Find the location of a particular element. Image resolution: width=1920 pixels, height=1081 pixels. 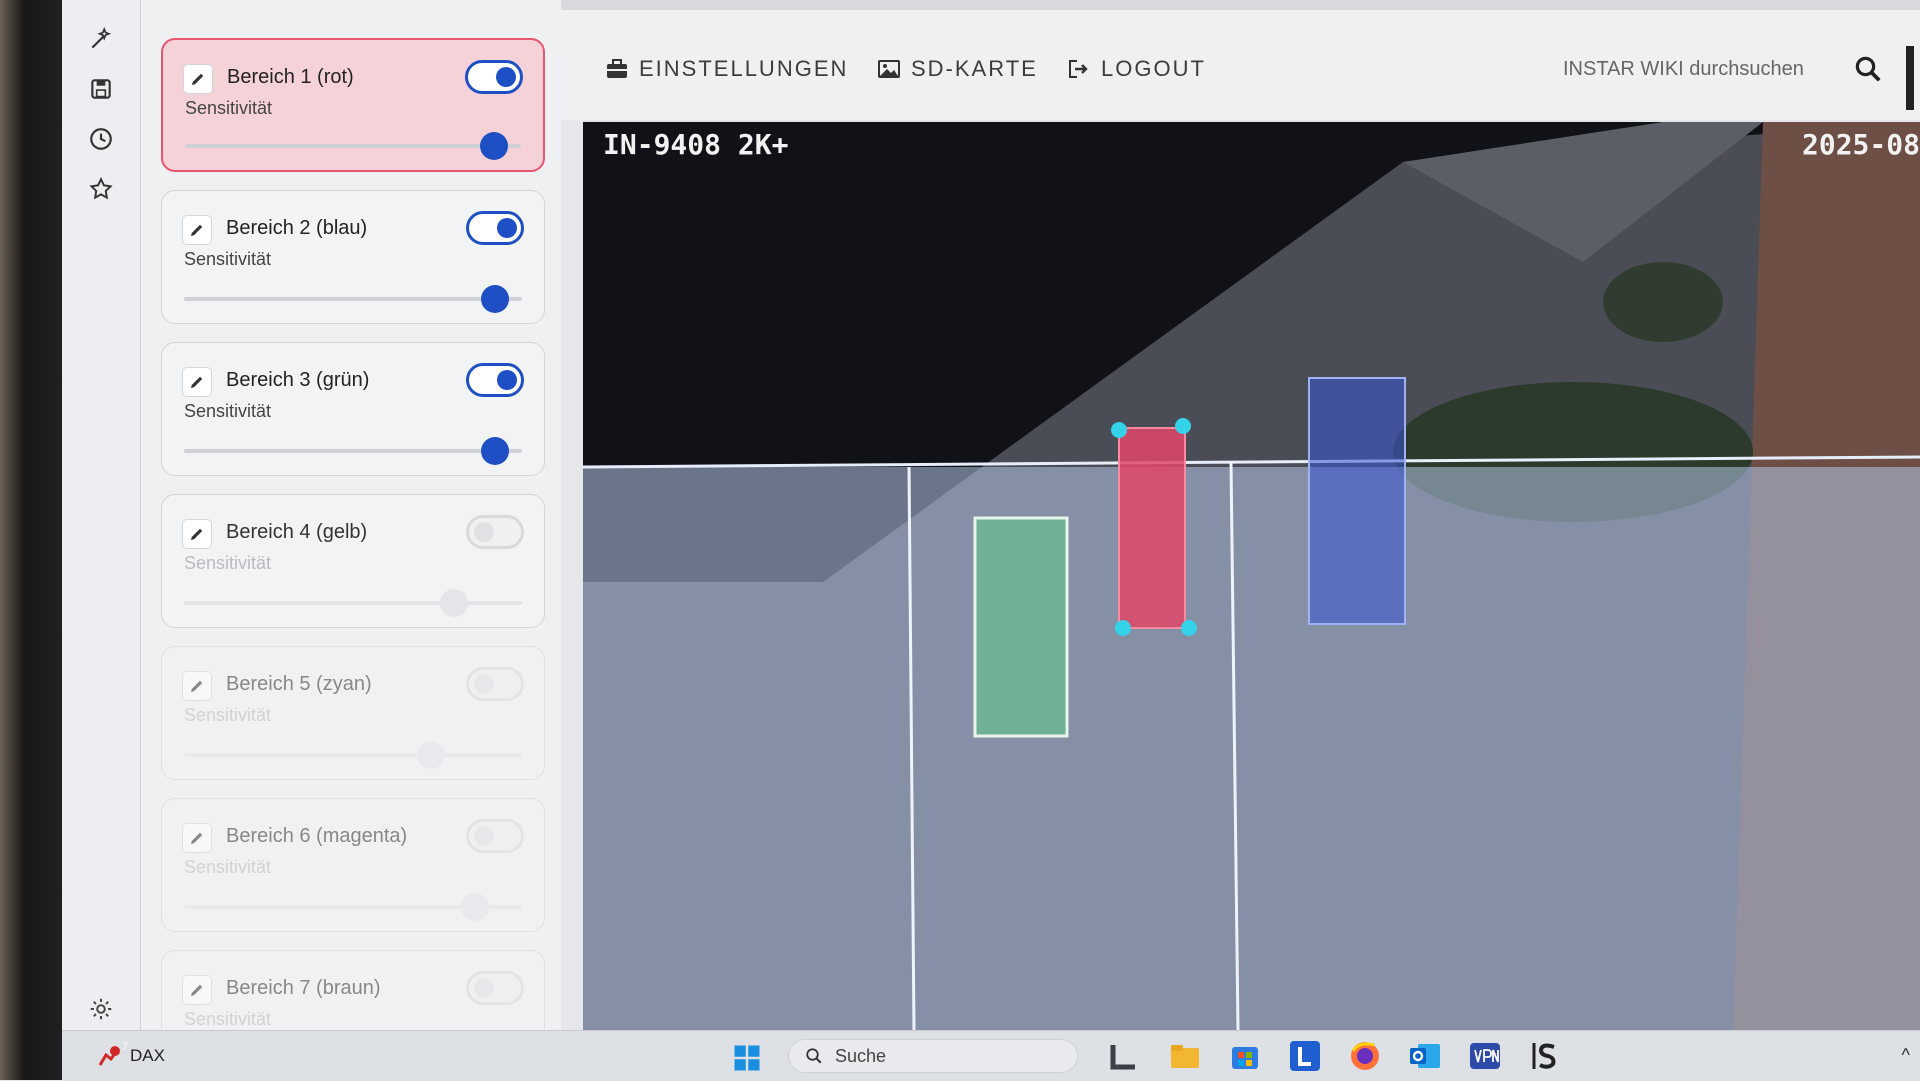

area-card-3: Bereich 3 (grün) Sensitivität is located at coordinates (353, 409).